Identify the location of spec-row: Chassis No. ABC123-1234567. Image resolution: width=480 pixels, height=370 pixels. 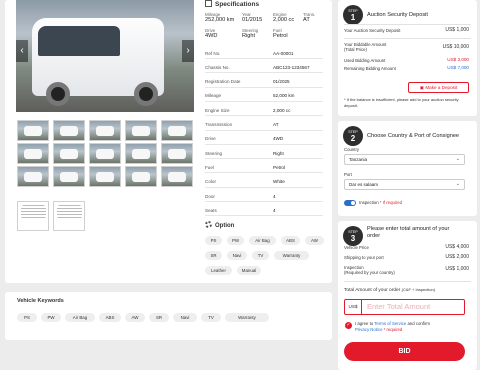
(264, 68).